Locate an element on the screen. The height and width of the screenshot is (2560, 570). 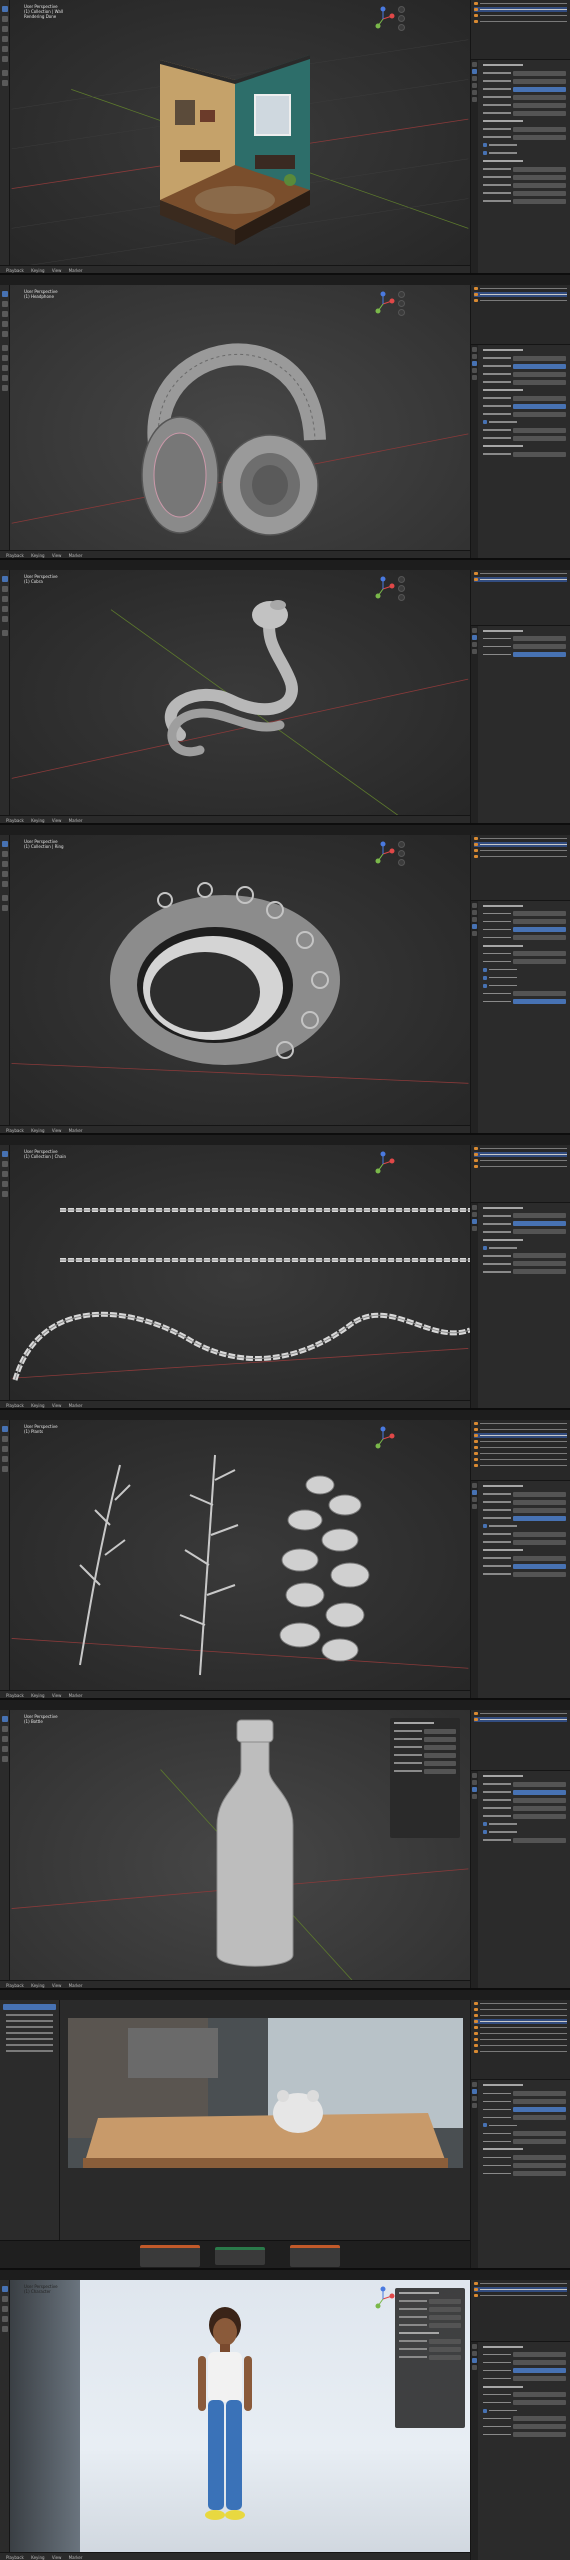
viewport: User Perspective (1) Plants is located at coordinates (240, 1559).